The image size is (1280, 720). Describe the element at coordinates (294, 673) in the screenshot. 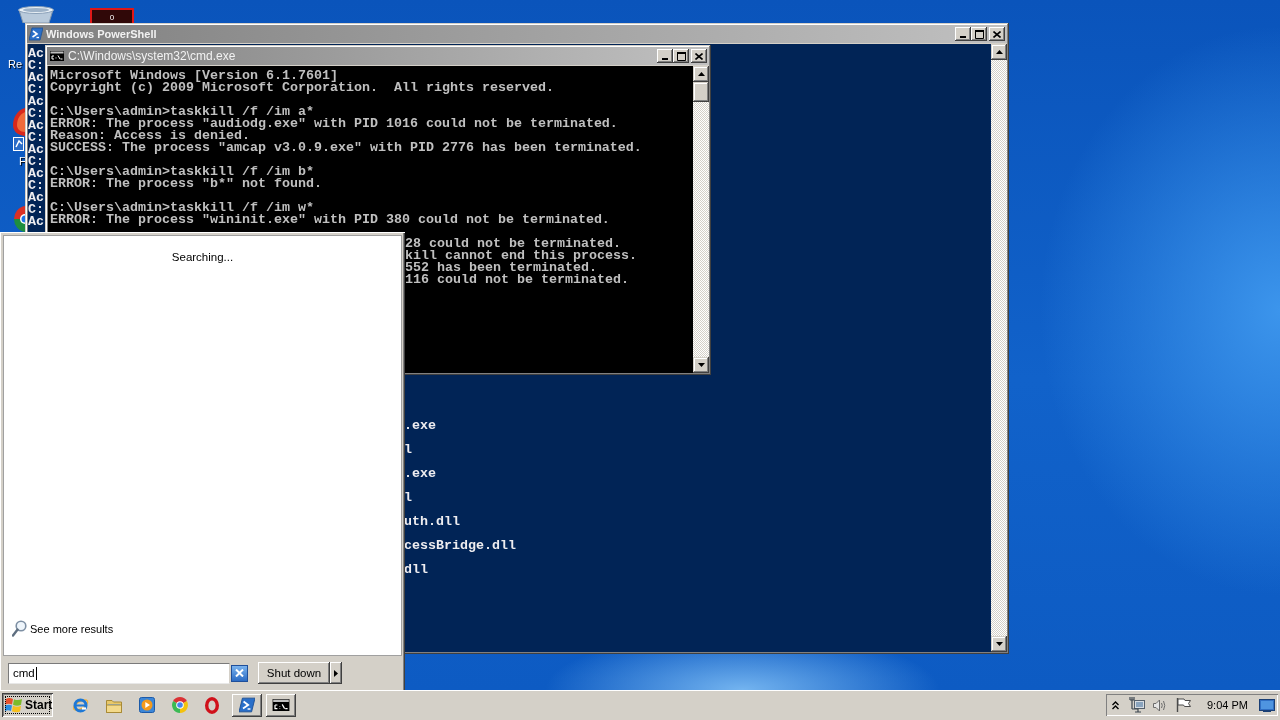

I see `shut-down-button: Shut down` at that location.